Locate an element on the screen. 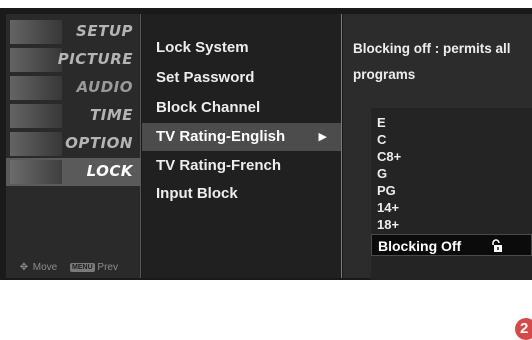 Image resolution: width=532 pixels, height=340 pixels. rating-option-e: E is located at coordinates (454, 122).